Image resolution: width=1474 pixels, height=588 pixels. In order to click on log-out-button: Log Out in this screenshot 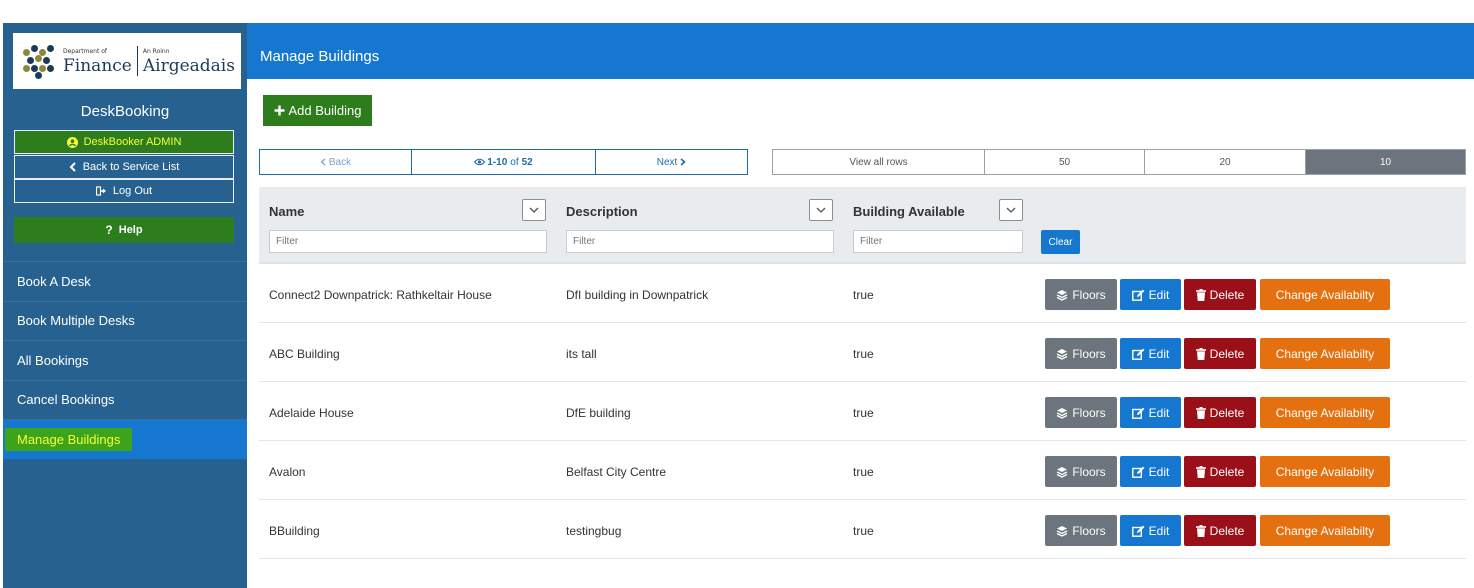, I will do `click(124, 191)`.